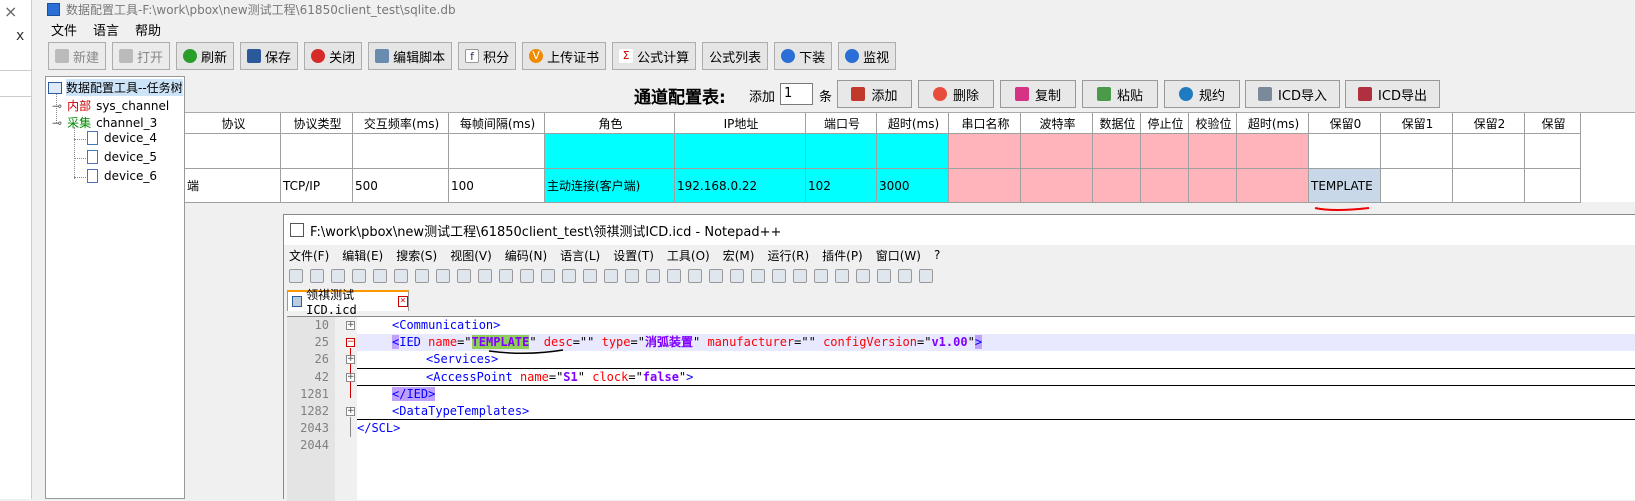 This screenshot has width=1635, height=501. I want to click on zoom-in-icon, so click(590, 276).